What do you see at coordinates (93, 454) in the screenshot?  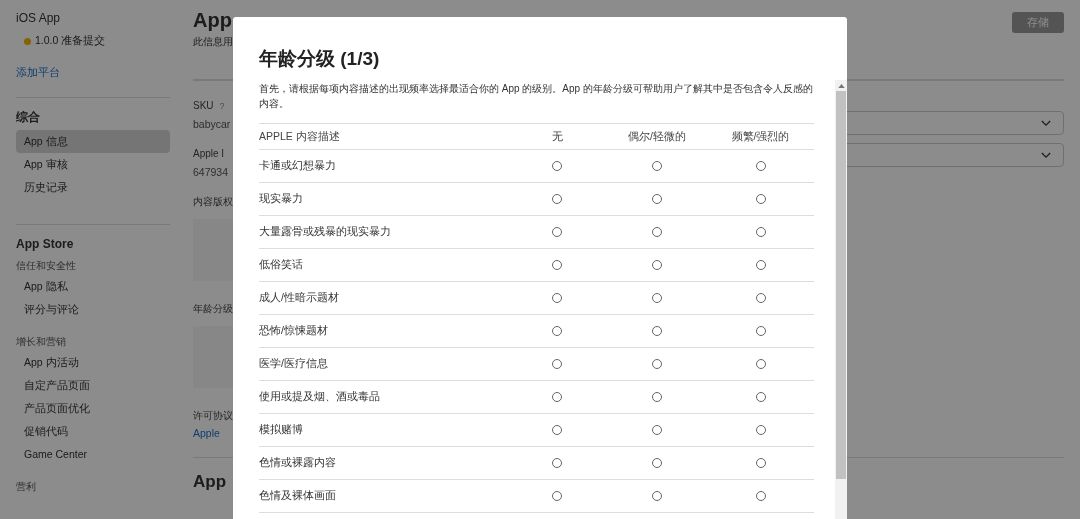 I see `sidebar-item: Game Center` at bounding box center [93, 454].